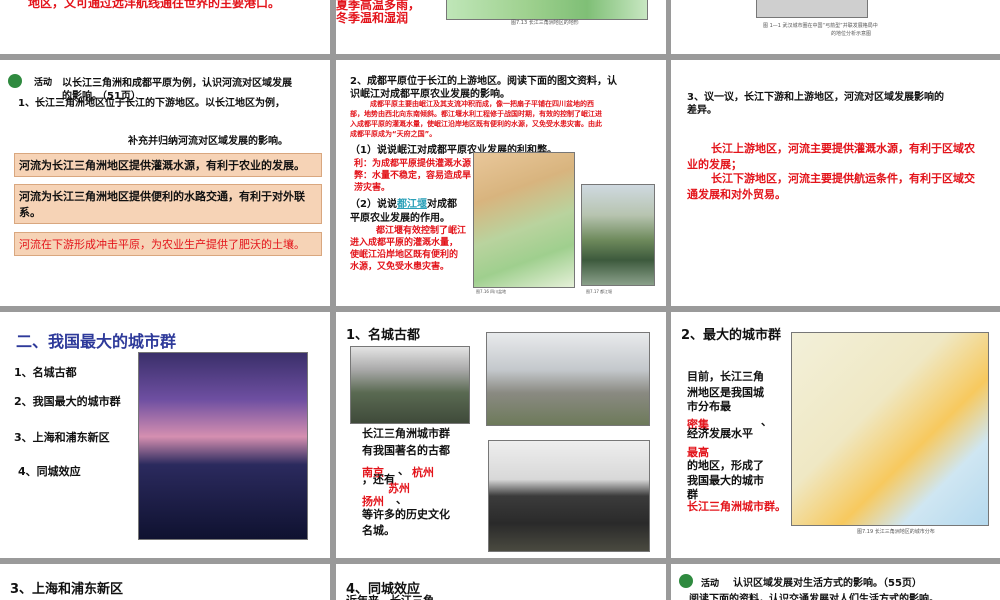 Image resolution: width=1000 pixels, height=600 pixels. What do you see at coordinates (403, 470) in the screenshot?
I see `text-sep-1: 、` at bounding box center [403, 470].